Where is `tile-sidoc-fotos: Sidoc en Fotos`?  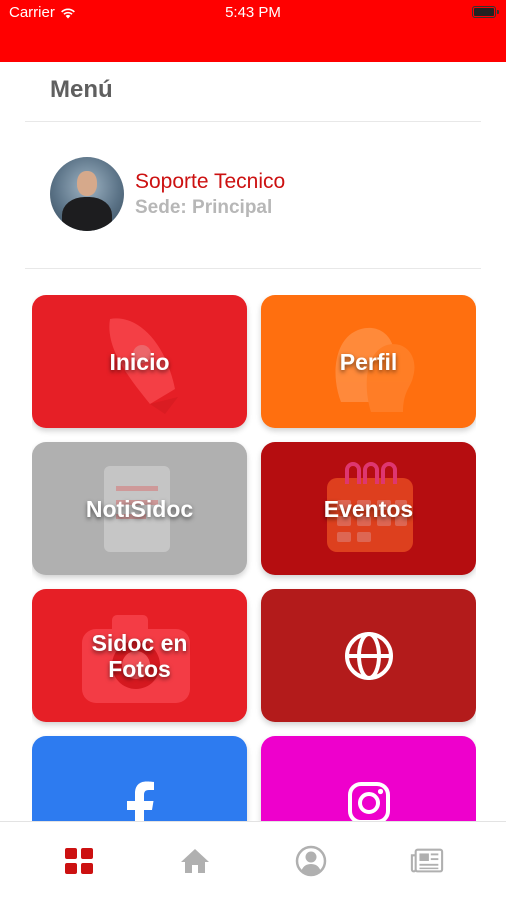
tile-sidoc-fotos: Sidoc en Fotos is located at coordinates (139, 655).